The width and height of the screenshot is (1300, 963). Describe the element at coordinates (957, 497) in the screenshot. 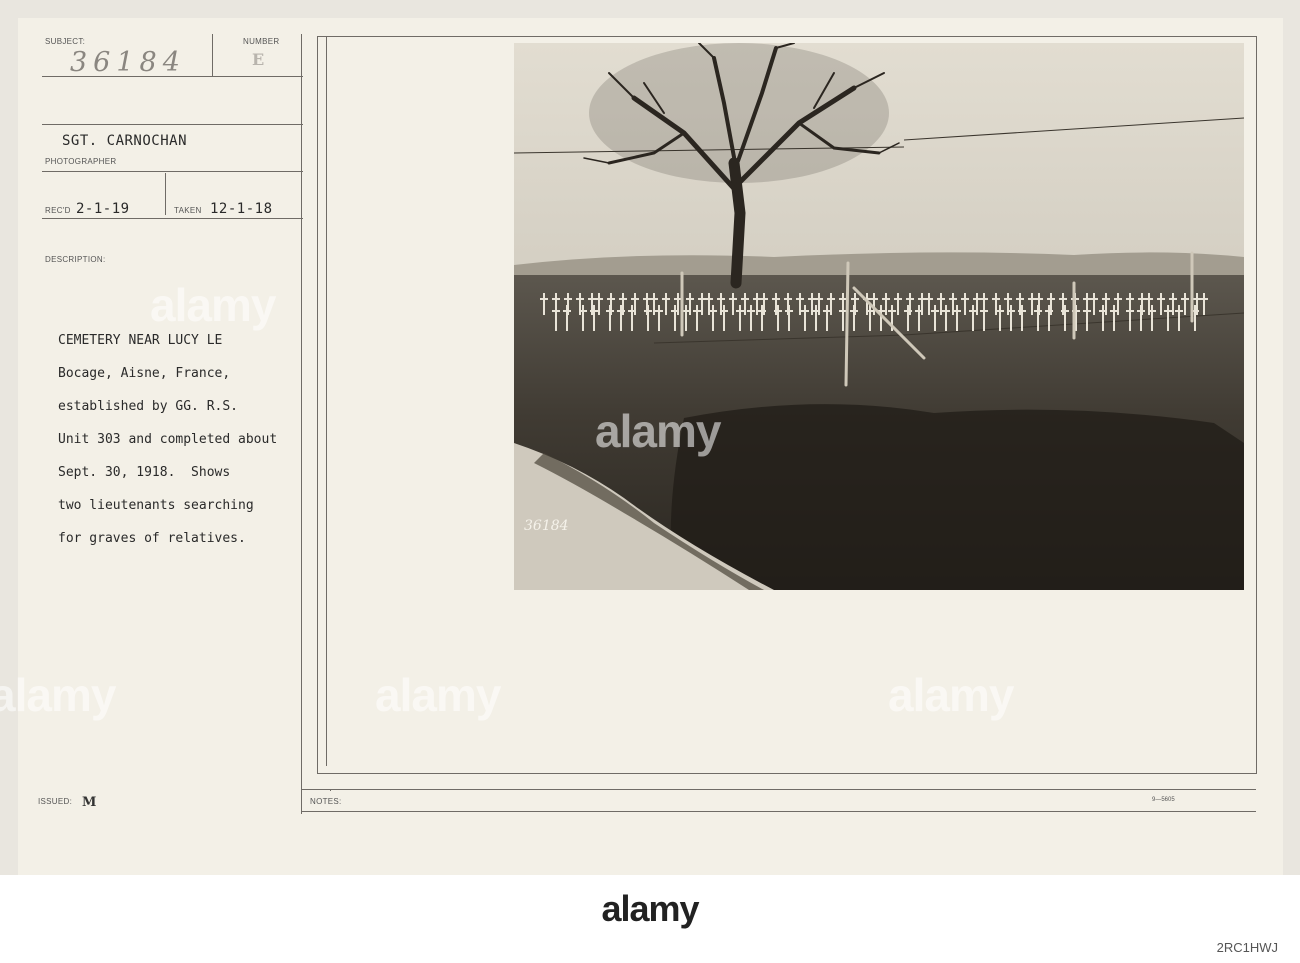

I see `shadow` at that location.